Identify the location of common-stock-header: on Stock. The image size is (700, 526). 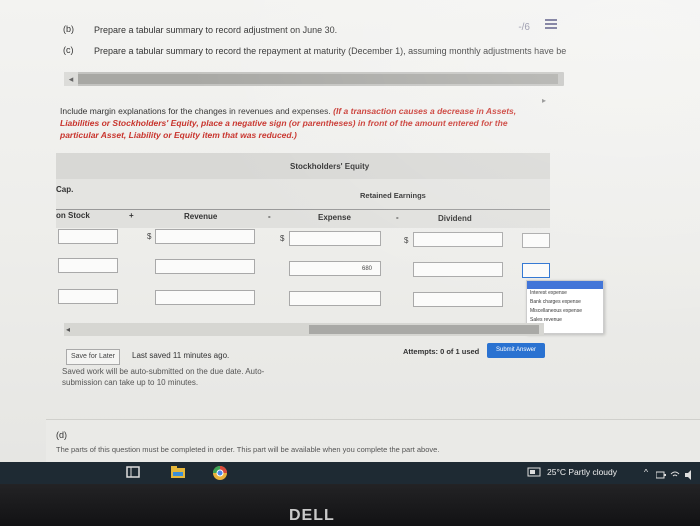
(73, 215).